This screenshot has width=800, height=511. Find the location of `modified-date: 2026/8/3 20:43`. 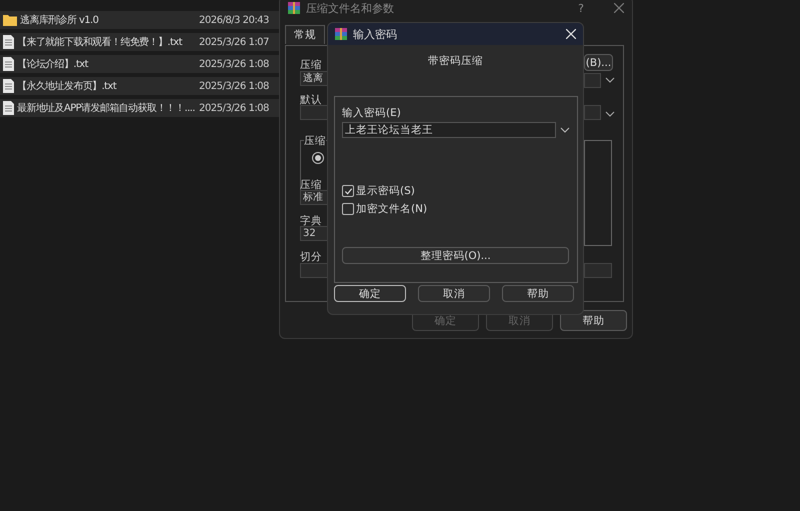

modified-date: 2026/8/3 20:43 is located at coordinates (234, 20).